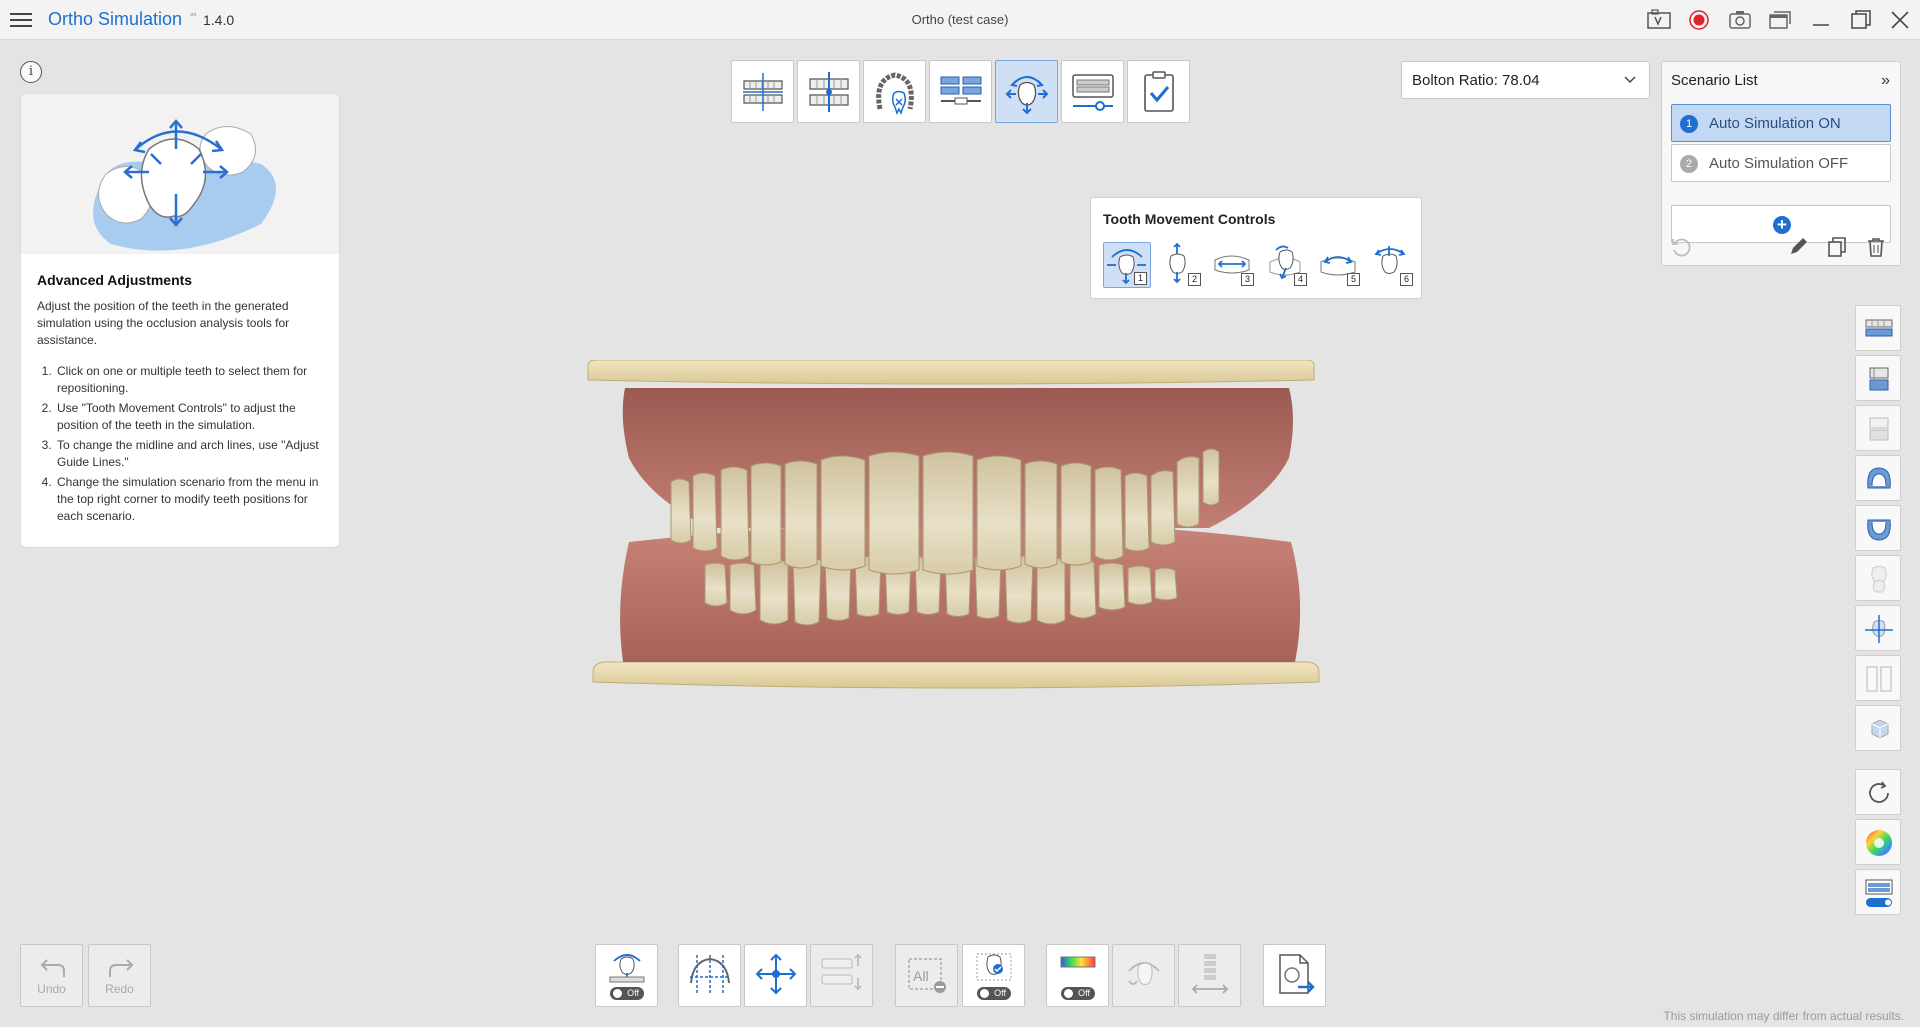 The image size is (1920, 1027). What do you see at coordinates (115, 280) in the screenshot?
I see `guide-title: Advanced Adjustments` at bounding box center [115, 280].